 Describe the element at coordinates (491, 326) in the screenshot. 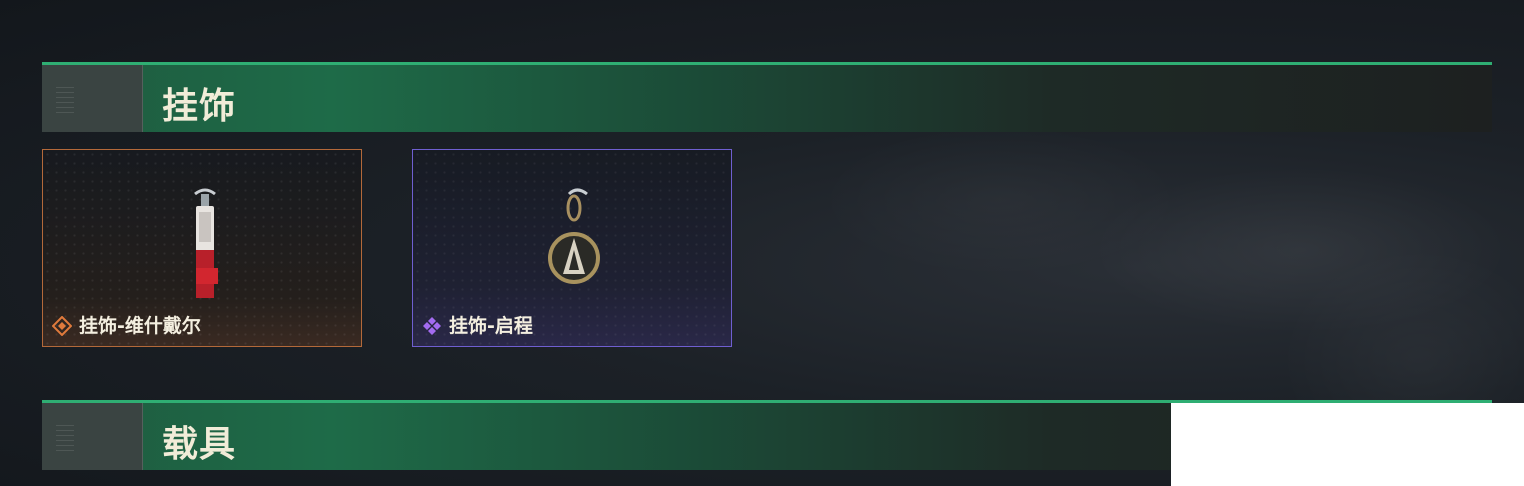

I see `item-name: 挂饰-启程` at that location.